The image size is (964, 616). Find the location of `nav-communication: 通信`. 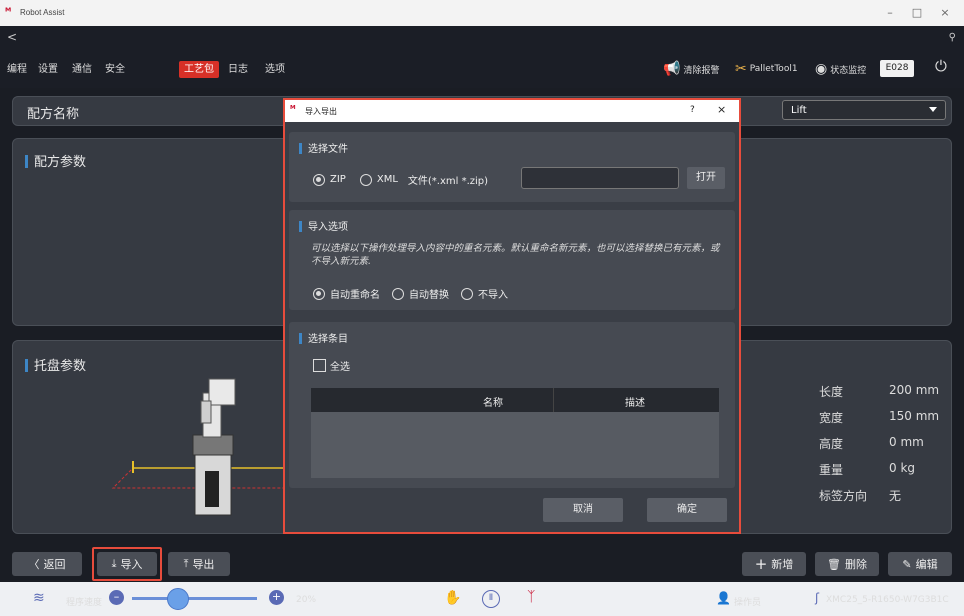

nav-communication: 通信 is located at coordinates (82, 69).